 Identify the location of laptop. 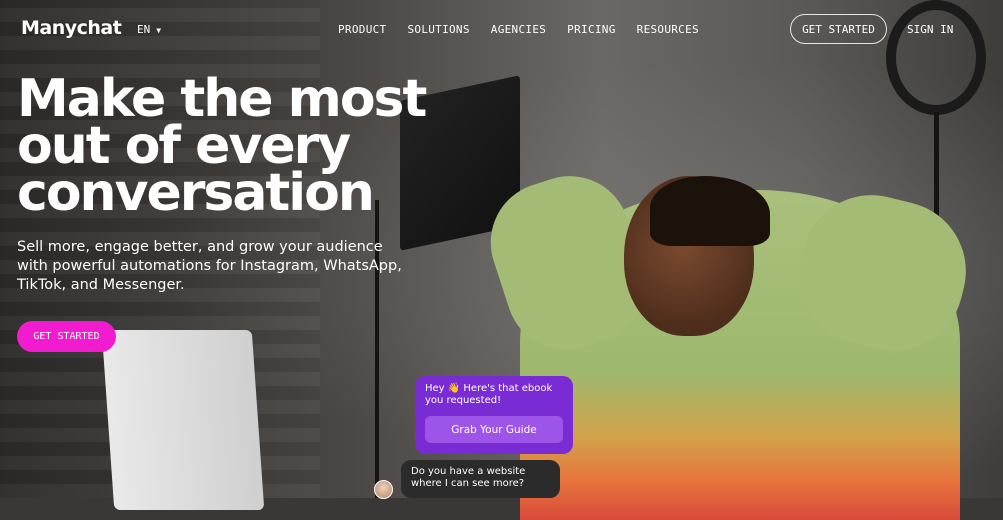
(183, 420).